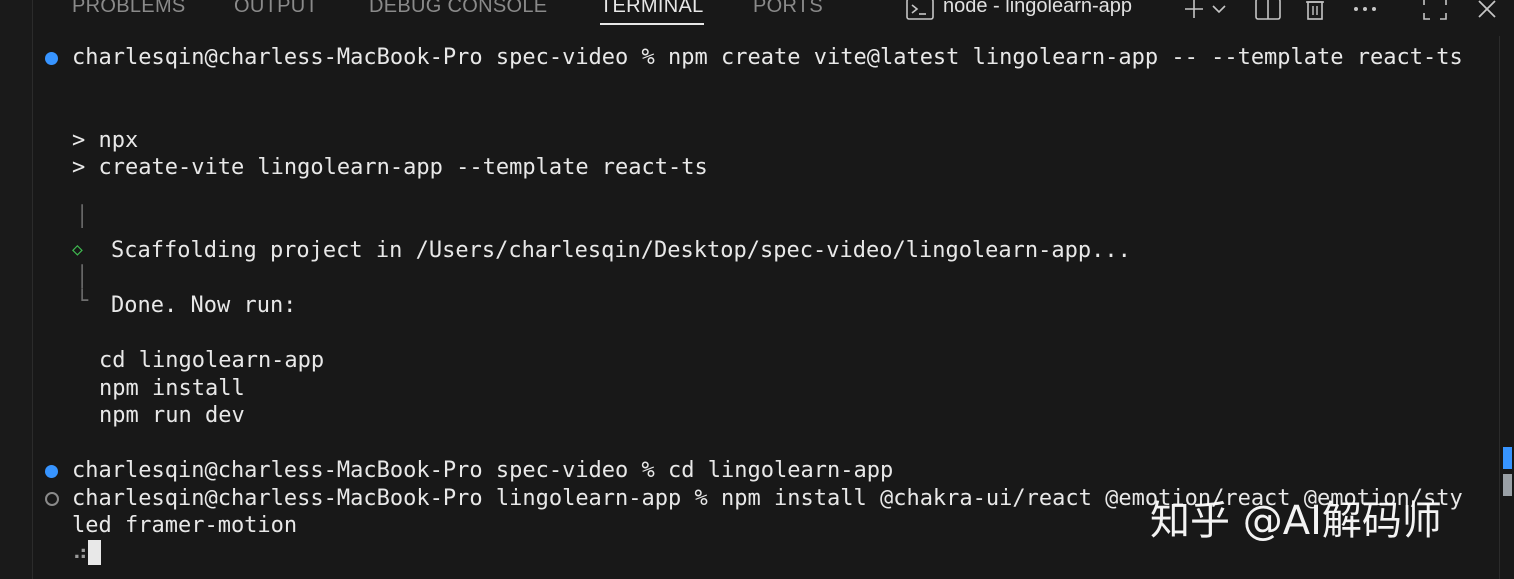  Describe the element at coordinates (172, 415) in the screenshot. I see `terminal-line-npm-run-dev: npm run dev` at that location.